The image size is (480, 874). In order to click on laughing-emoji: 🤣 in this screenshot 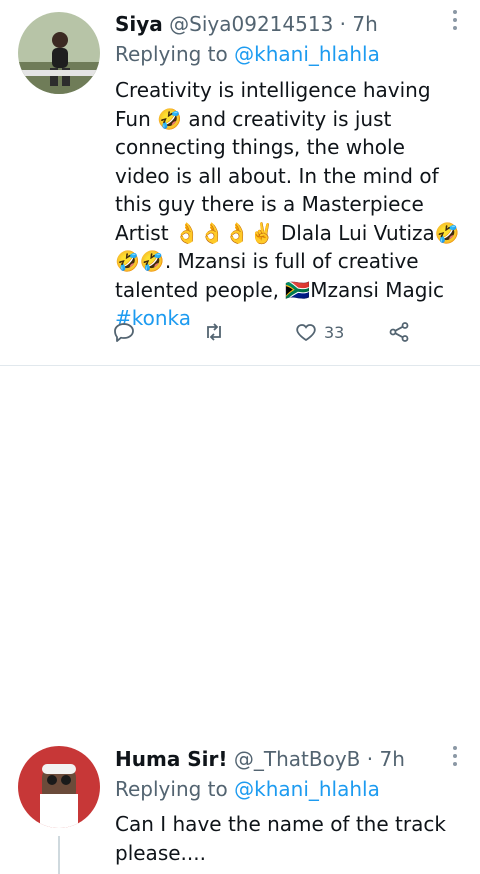, I will do `click(170, 118)`.